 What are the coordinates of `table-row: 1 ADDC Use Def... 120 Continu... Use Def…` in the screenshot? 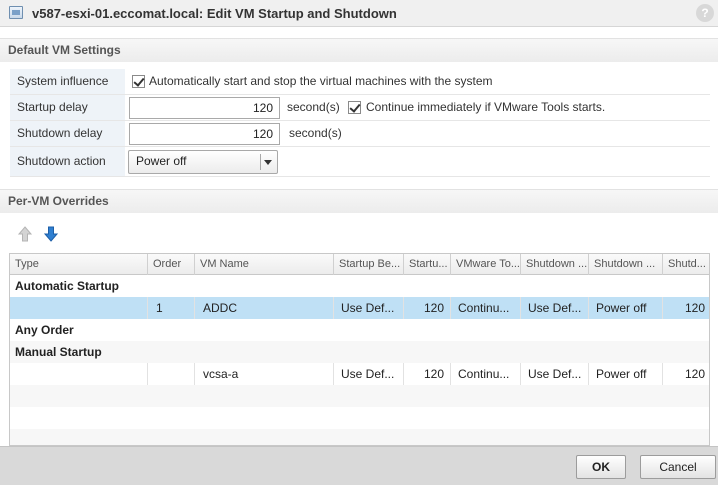 It's located at (359, 308).